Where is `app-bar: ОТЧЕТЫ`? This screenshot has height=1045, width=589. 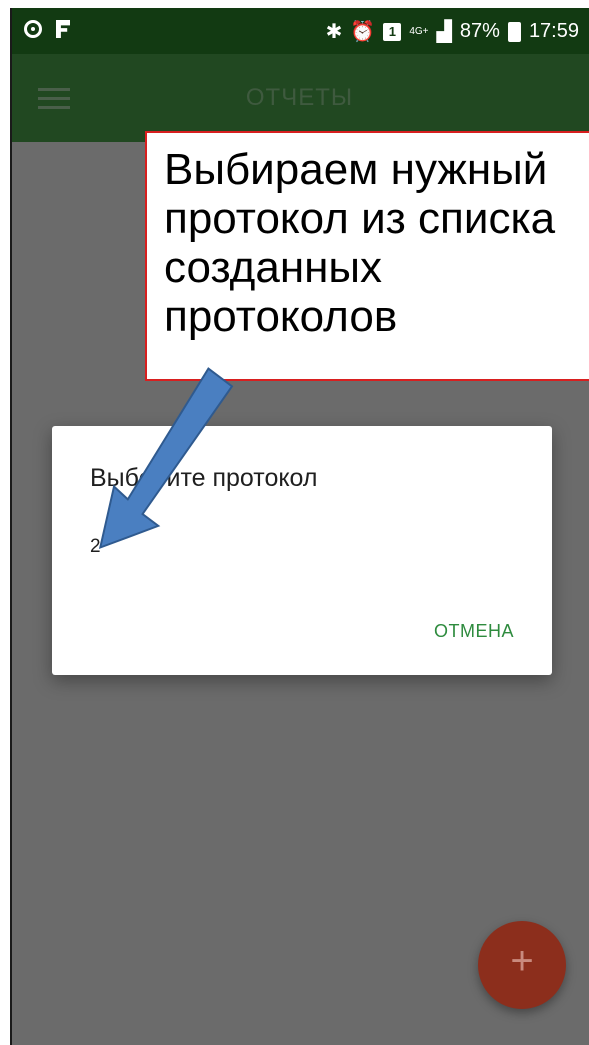
app-bar: ОТЧЕТЫ is located at coordinates (299, 98).